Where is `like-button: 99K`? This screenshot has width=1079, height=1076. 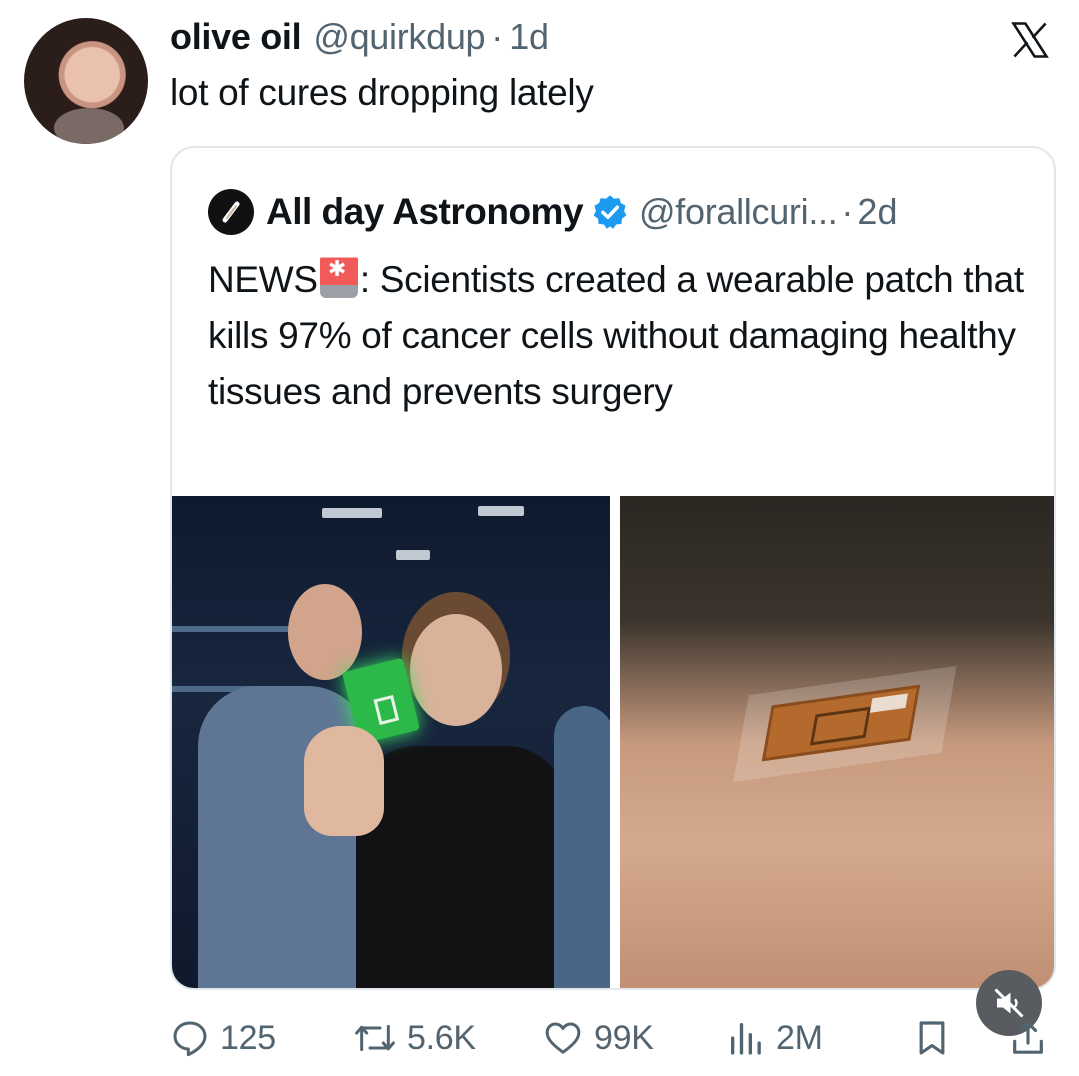
like-button: 99K is located at coordinates (598, 1038).